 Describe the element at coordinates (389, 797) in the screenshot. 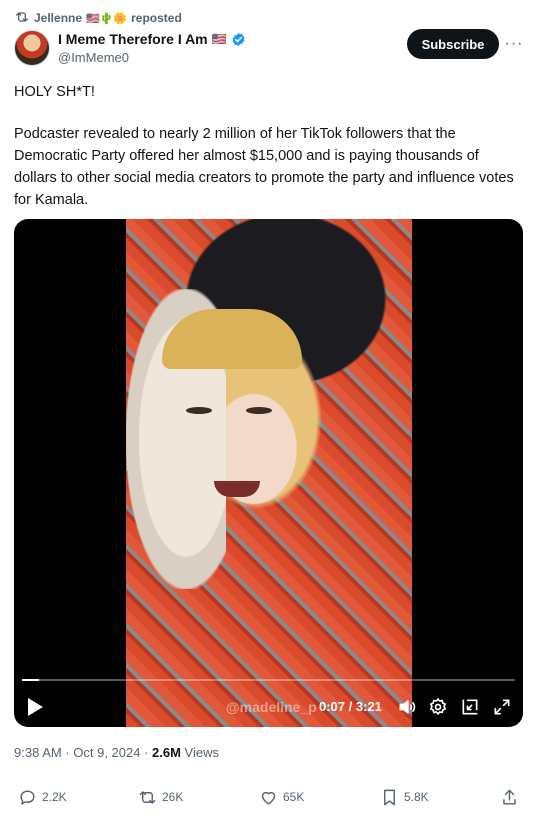

I see `bookmark-icon` at that location.